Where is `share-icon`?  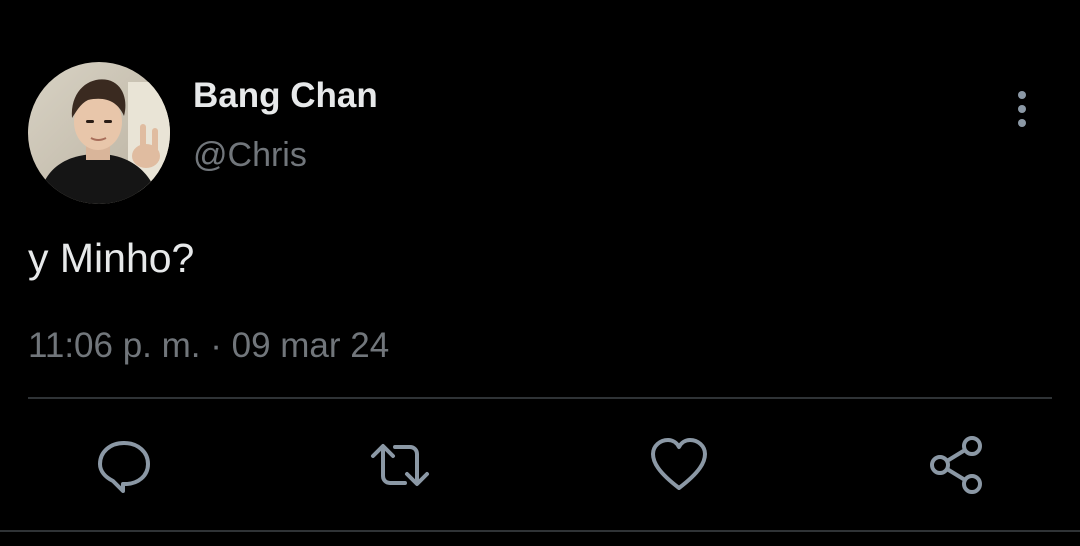 share-icon is located at coordinates (956, 465).